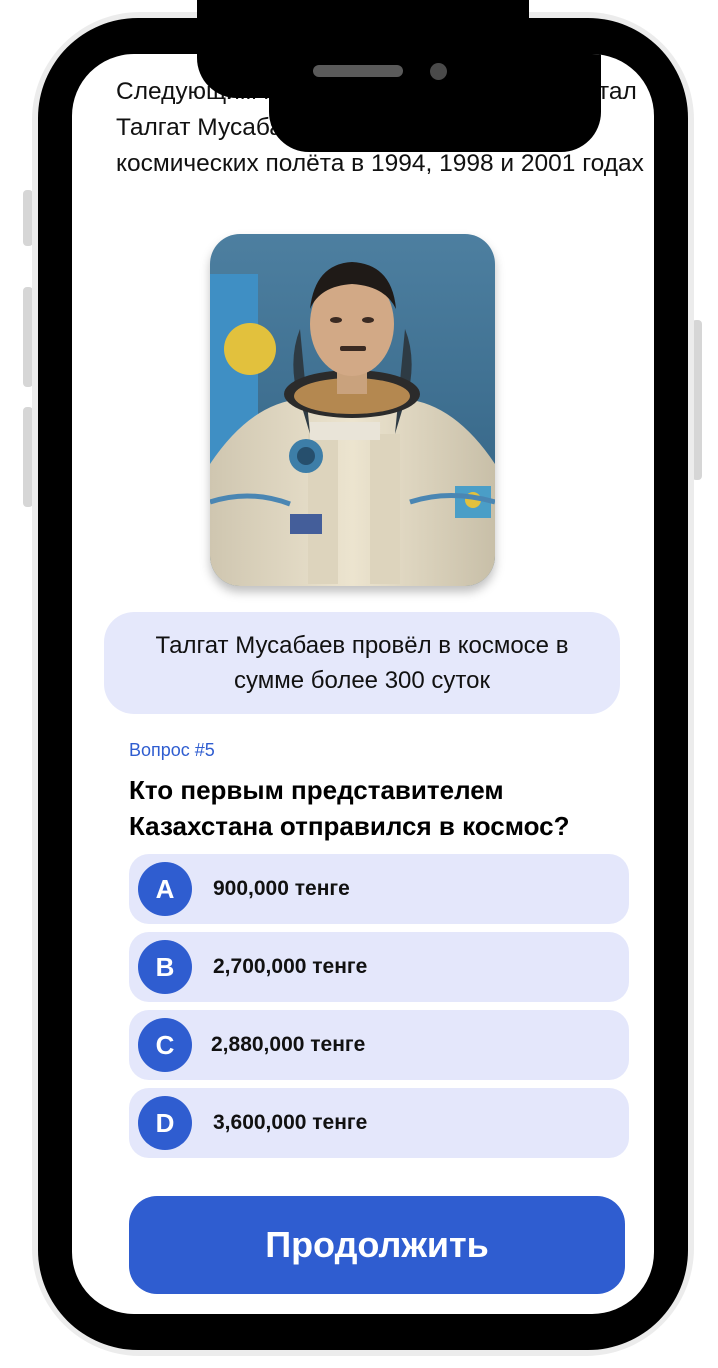  What do you see at coordinates (352, 410) in the screenshot?
I see `astronaut-photo` at bounding box center [352, 410].